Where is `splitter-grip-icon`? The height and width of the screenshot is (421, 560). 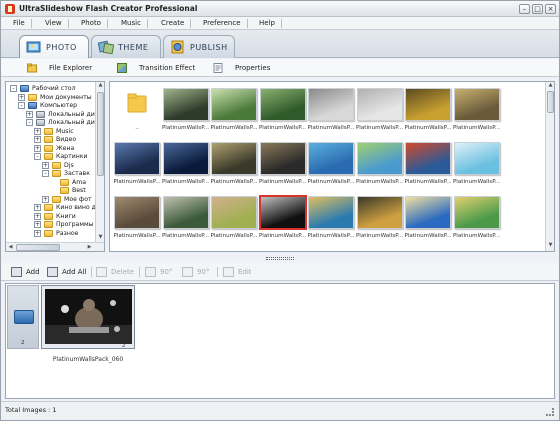 splitter-grip-icon is located at coordinates (280, 258).